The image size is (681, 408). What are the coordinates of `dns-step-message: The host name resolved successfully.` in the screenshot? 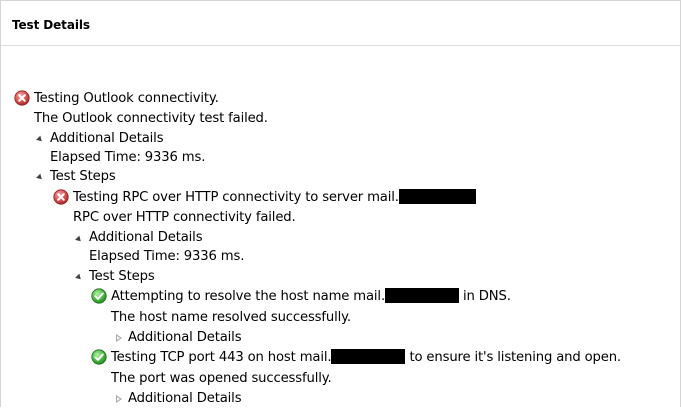 It's located at (231, 317).